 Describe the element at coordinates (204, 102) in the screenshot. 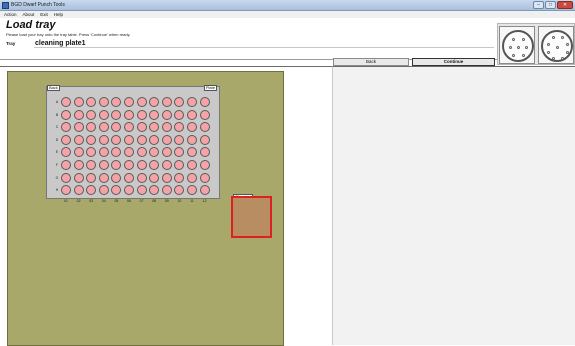

I see `well-A12` at that location.